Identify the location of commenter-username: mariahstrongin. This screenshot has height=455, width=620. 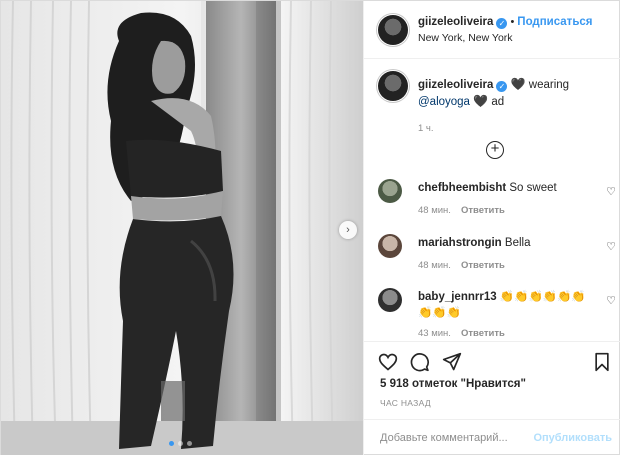
(460, 243).